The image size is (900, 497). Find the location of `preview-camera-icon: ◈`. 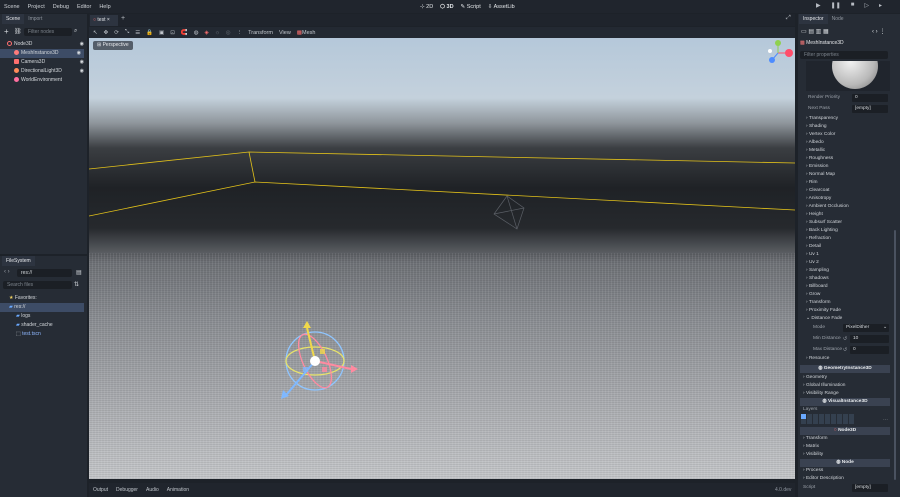

preview-camera-icon: ◈ is located at coordinates (207, 33).